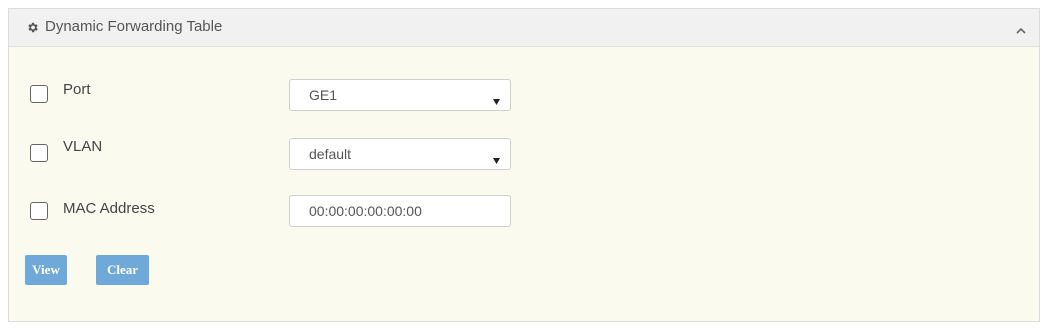 The height and width of the screenshot is (329, 1051). Describe the element at coordinates (400, 211) in the screenshot. I see `mac-address-input` at that location.